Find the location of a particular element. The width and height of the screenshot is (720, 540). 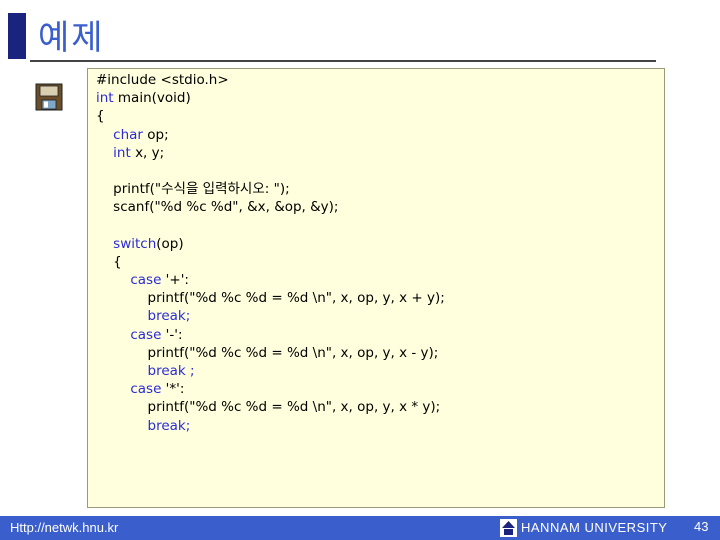

title-divider is located at coordinates (343, 61).